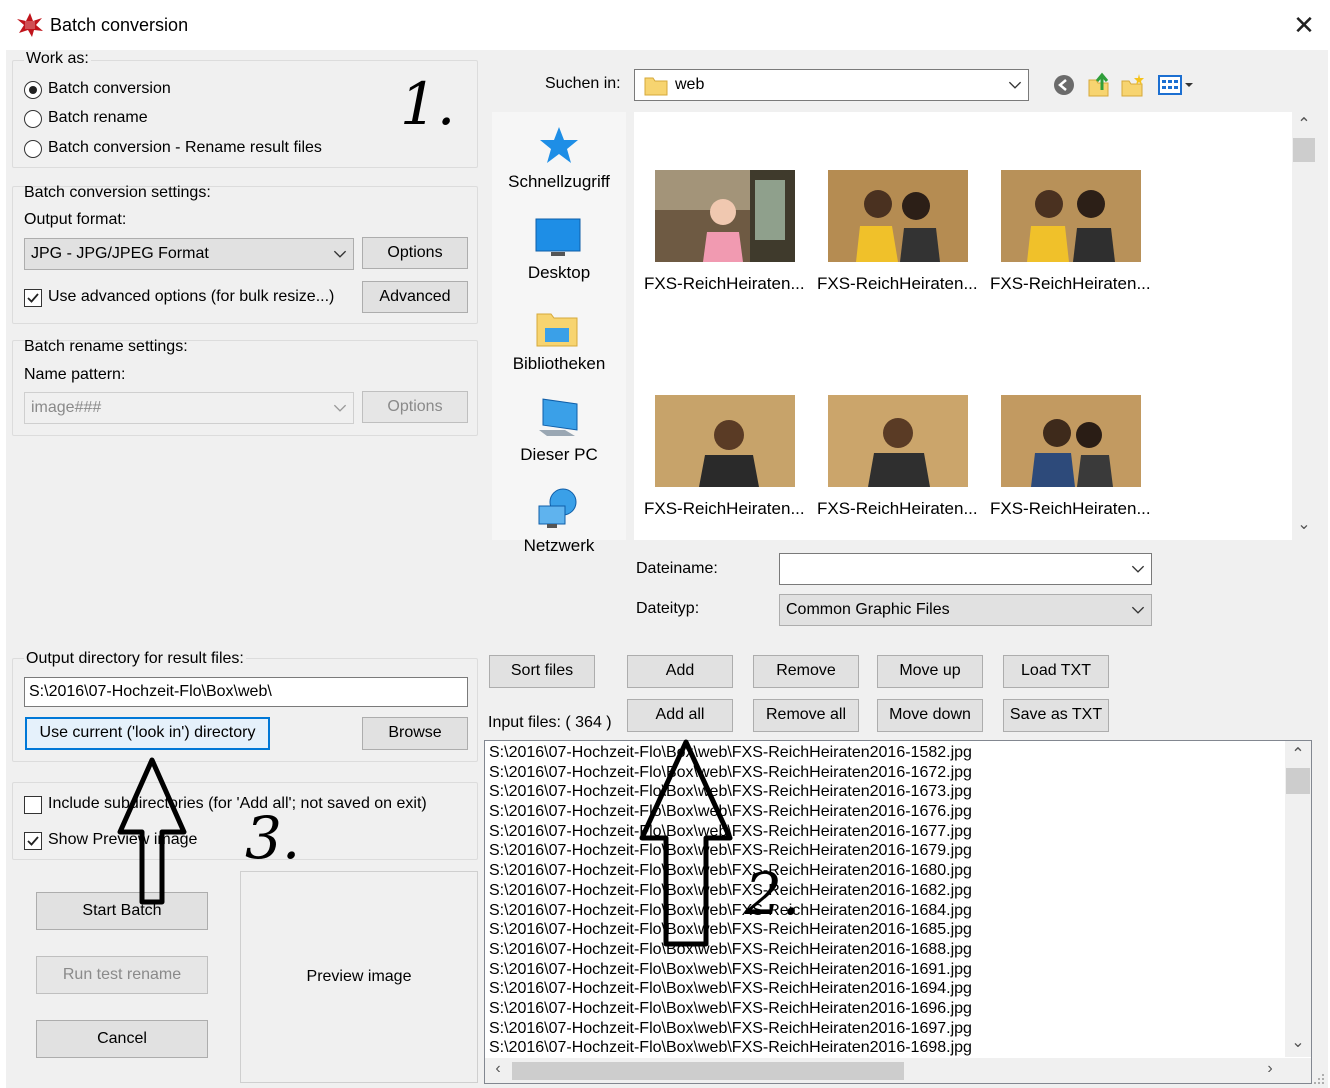 This screenshot has width=1330, height=1088. What do you see at coordinates (558, 509) in the screenshot?
I see `network-icon` at bounding box center [558, 509].